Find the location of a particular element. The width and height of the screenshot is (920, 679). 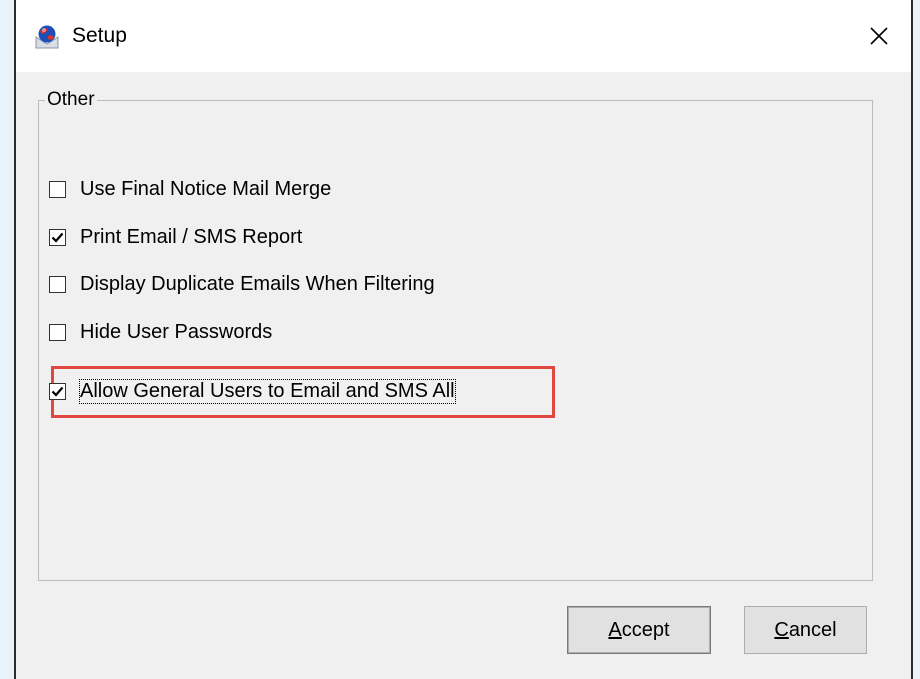

option-label: Print Email / SMS Report is located at coordinates (191, 236).